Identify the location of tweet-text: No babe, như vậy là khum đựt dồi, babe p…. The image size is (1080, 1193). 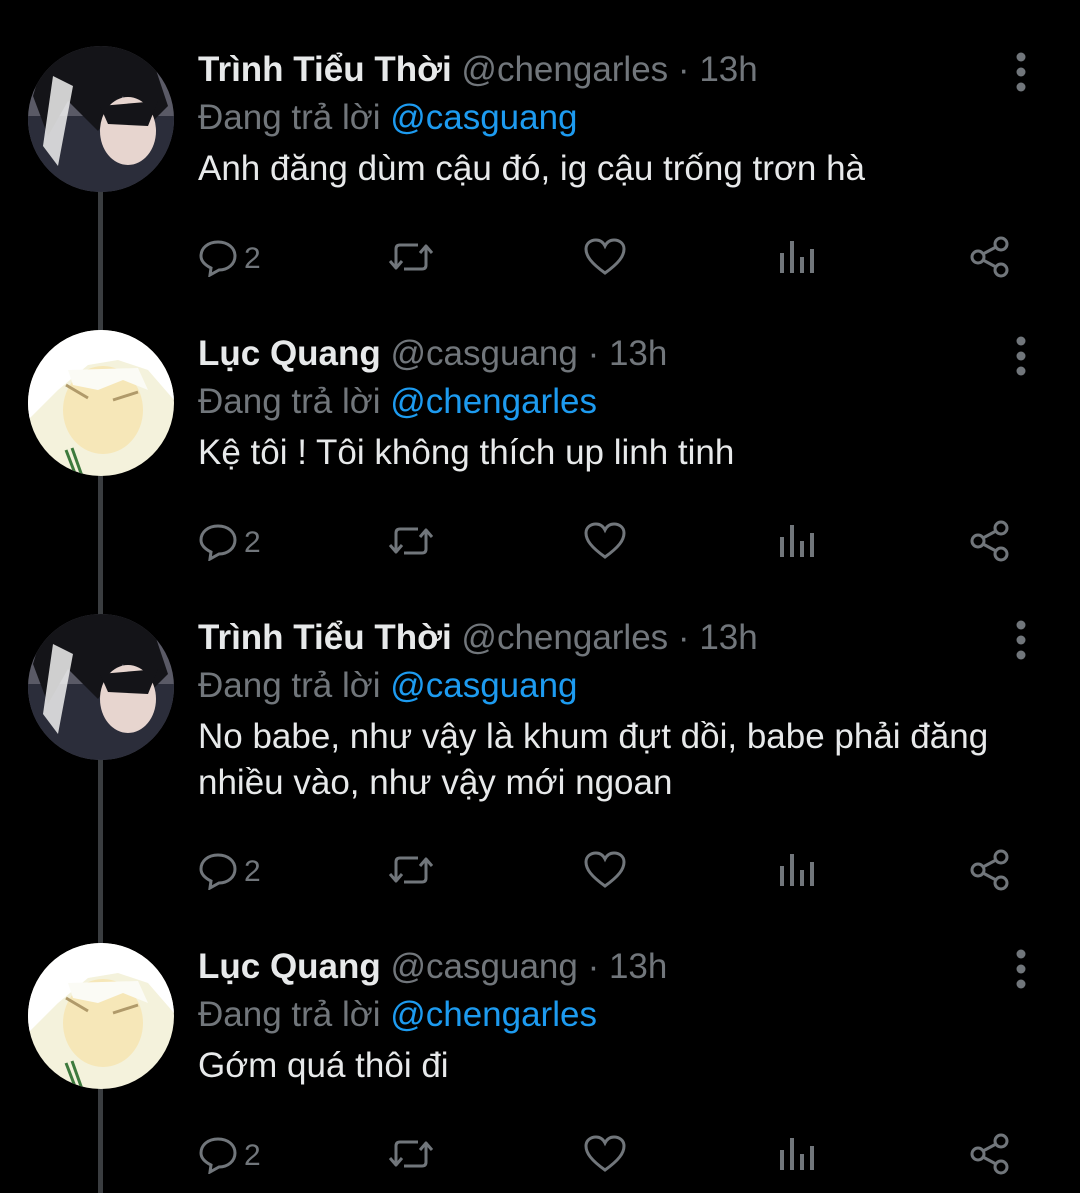
(593, 759).